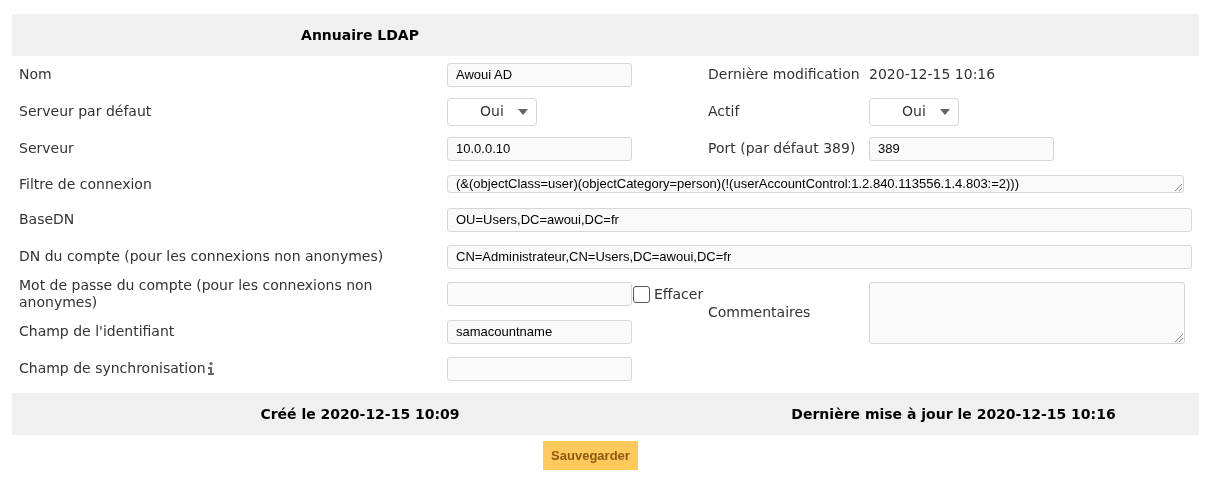 This screenshot has height=479, width=1212. I want to click on modification-date: 2020-12-15 10:16, so click(932, 74).